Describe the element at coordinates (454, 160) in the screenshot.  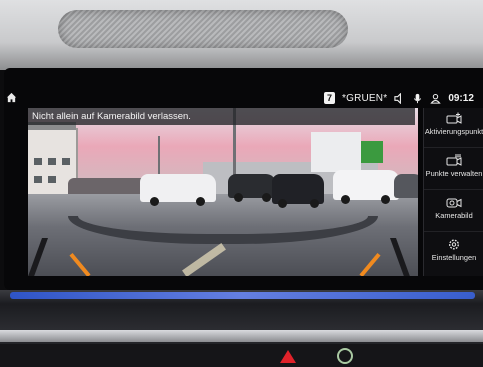
I see `camera-list-icon` at that location.